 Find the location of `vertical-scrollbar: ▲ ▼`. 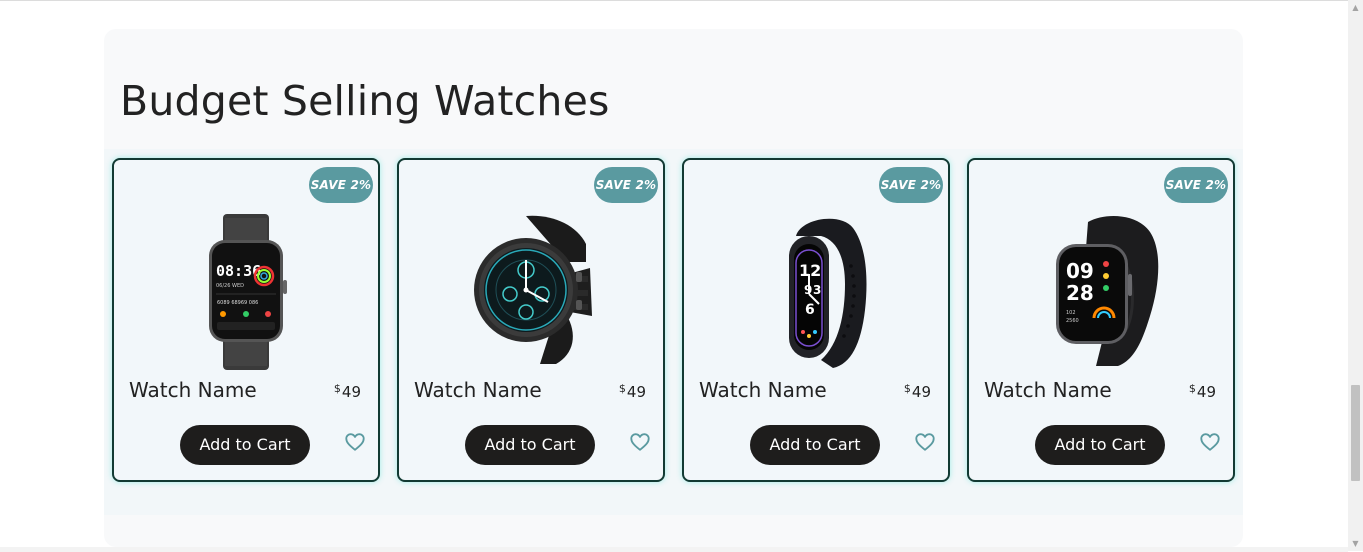

vertical-scrollbar: ▲ ▼ is located at coordinates (1355, 275).